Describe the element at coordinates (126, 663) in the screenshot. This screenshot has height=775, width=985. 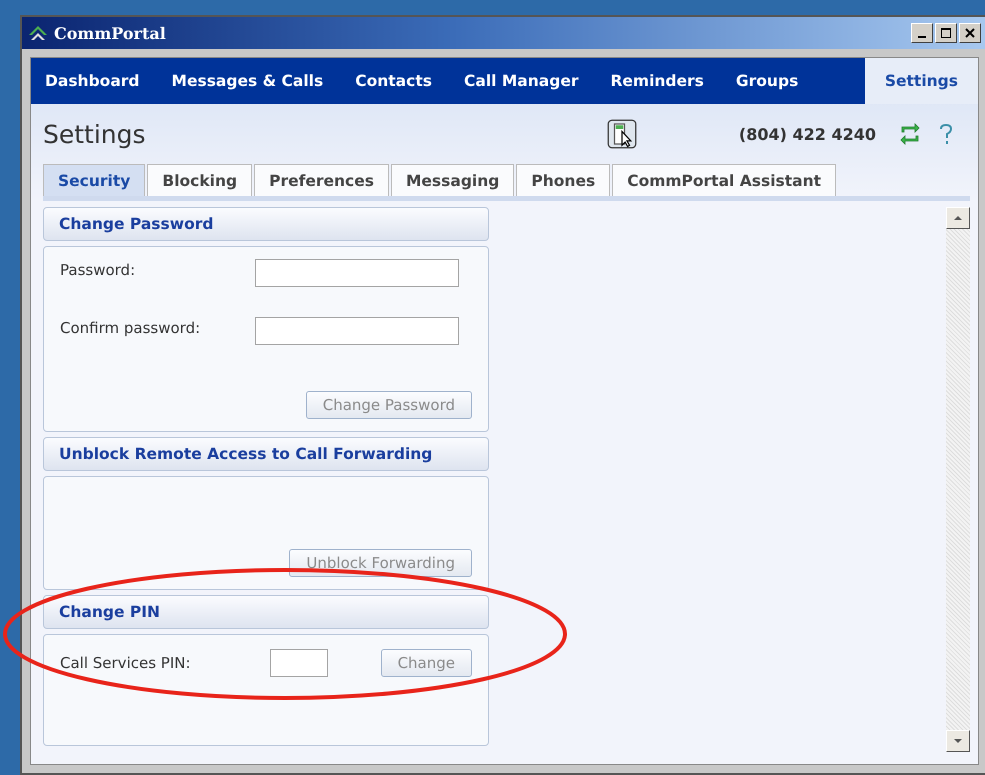
I see `field-label: Call Services PIN:` at that location.